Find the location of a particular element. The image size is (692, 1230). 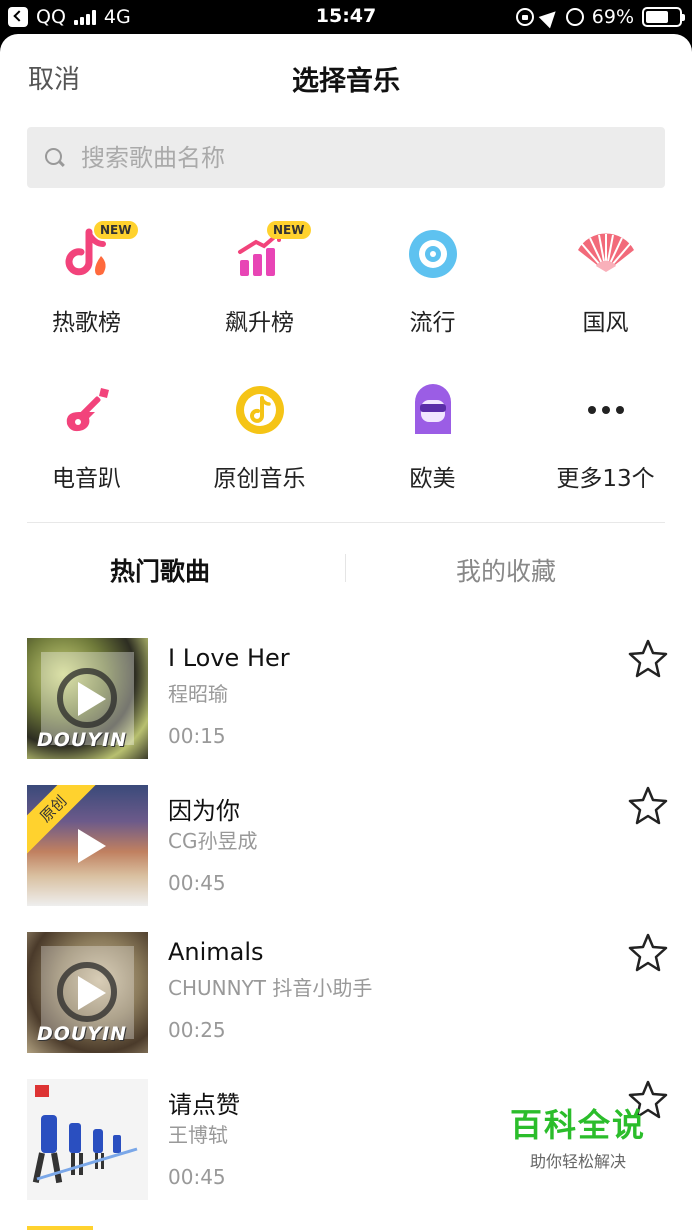

category-hot-songs: NEW 热歌榜 is located at coordinates (86, 278).